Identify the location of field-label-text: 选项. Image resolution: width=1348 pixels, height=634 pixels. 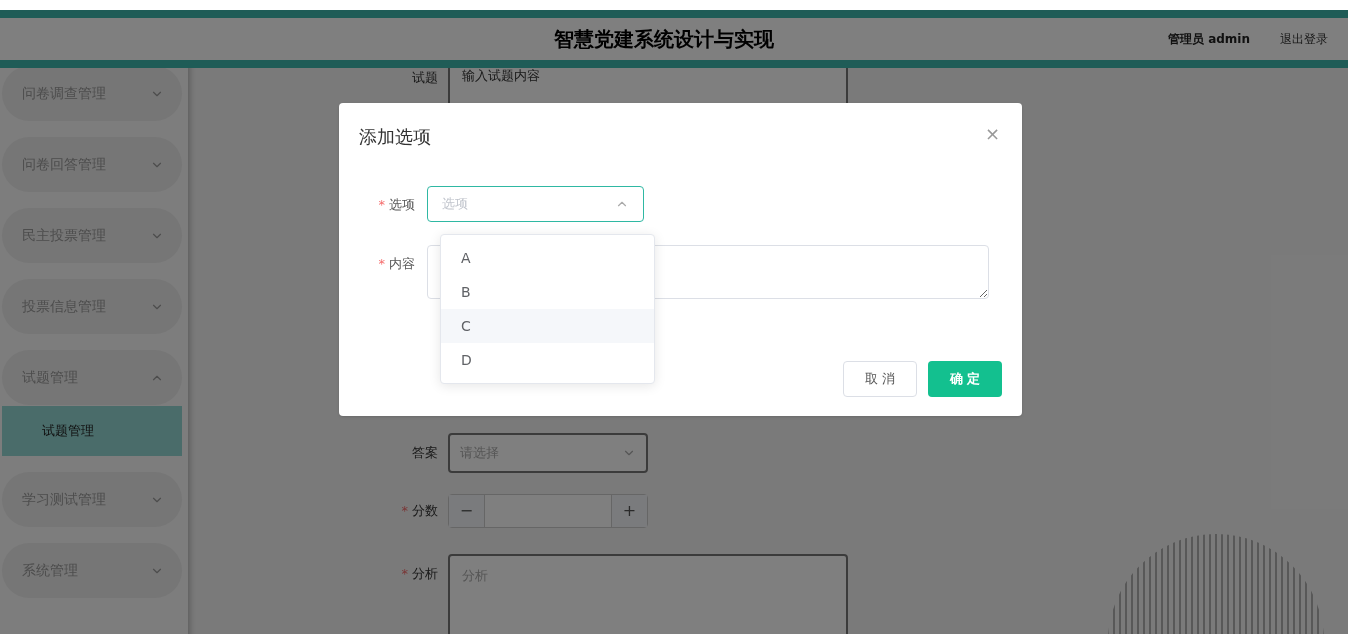
(402, 204).